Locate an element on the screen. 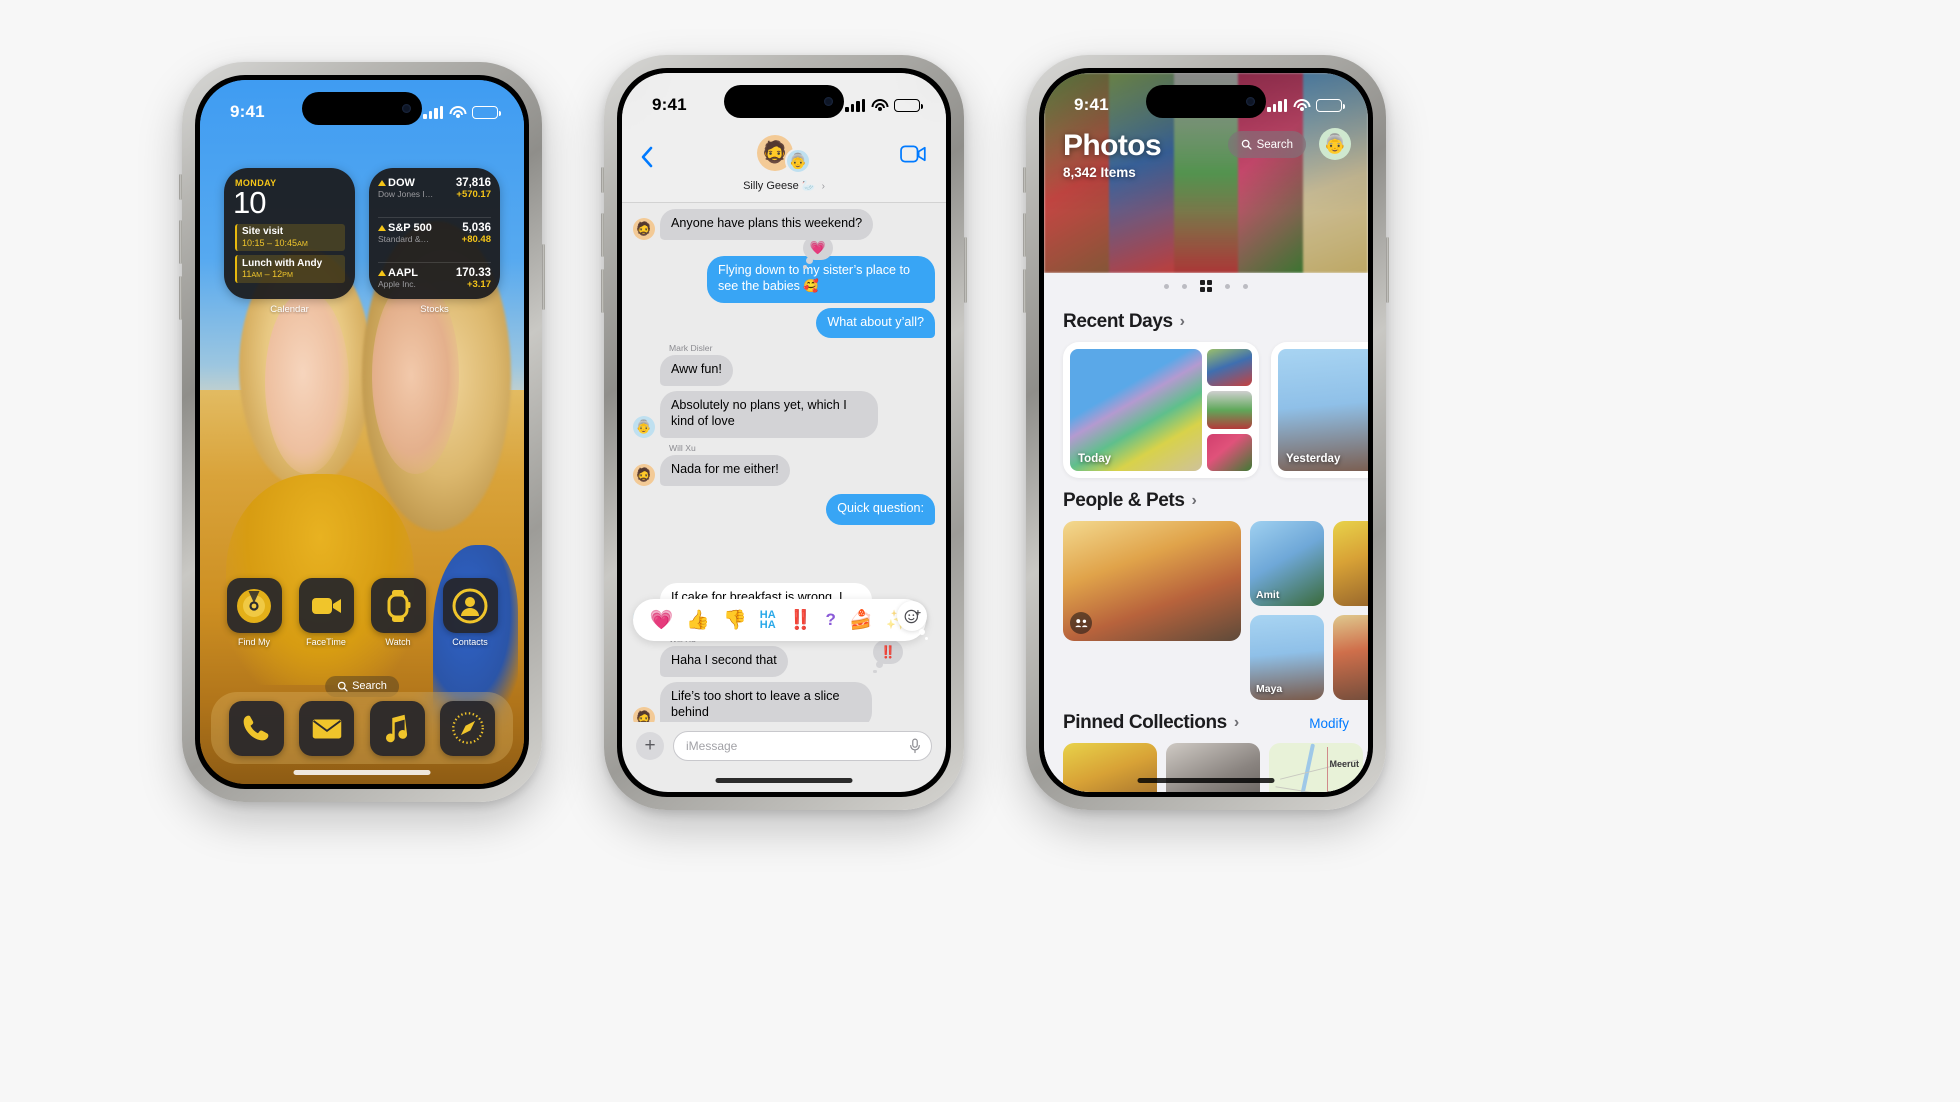 Image resolution: width=1960 pixels, height=1102 pixels. message-bubble: Nada for me either! is located at coordinates (725, 470).